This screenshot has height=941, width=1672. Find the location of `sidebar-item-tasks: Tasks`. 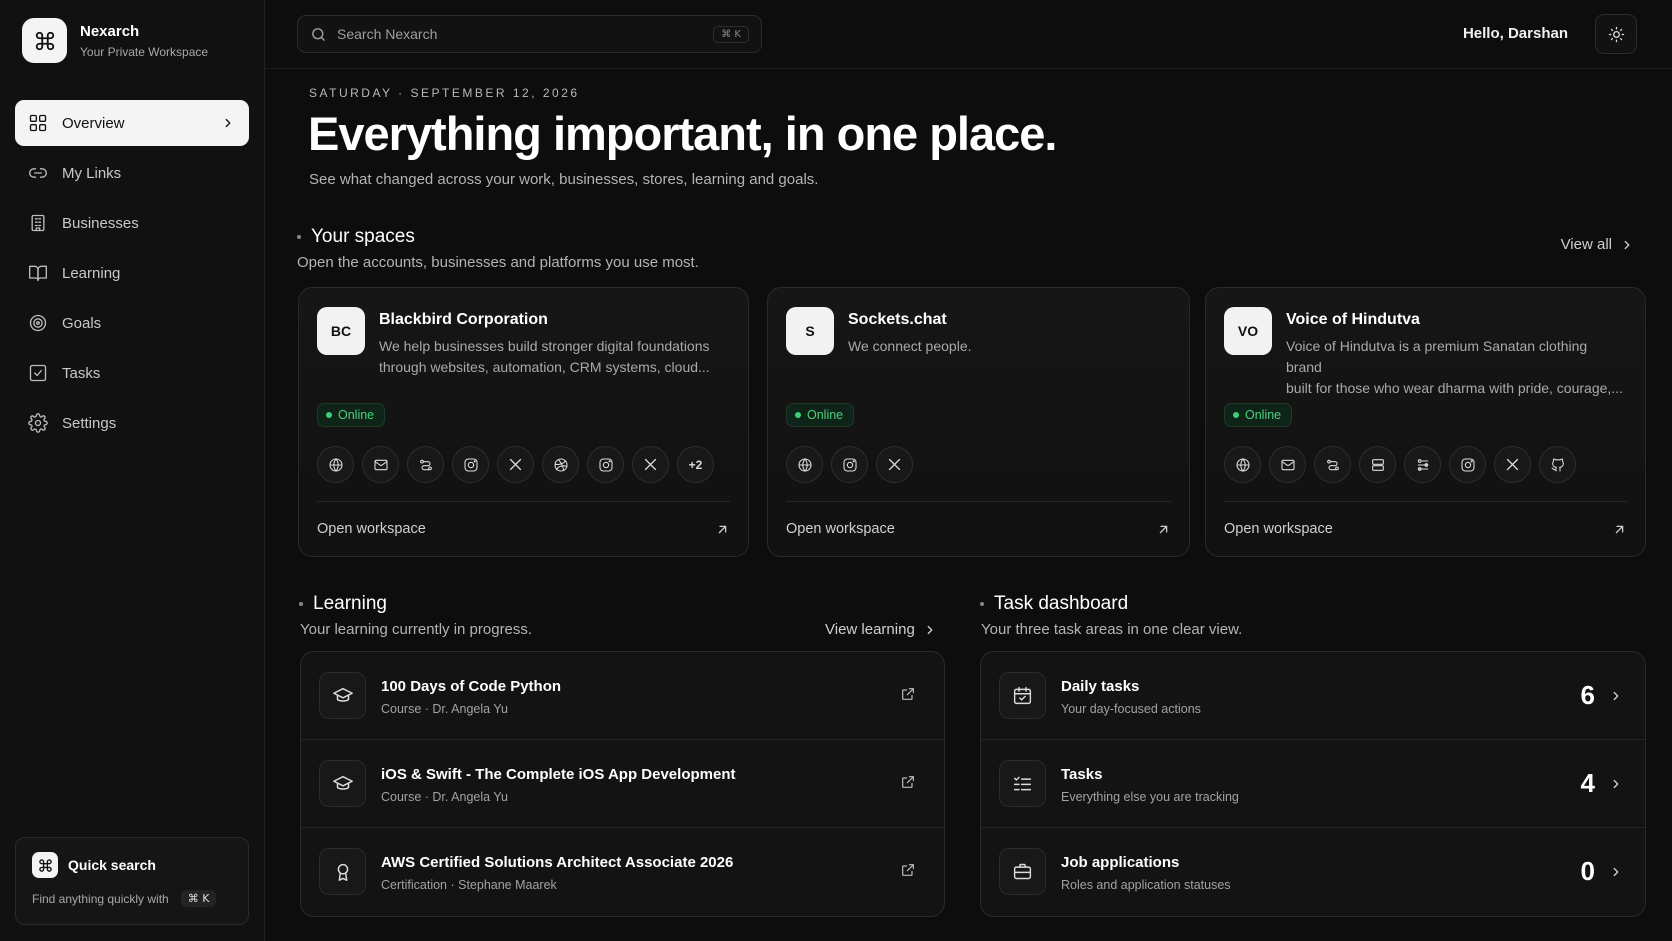

sidebar-item-tasks: Tasks is located at coordinates (132, 373).